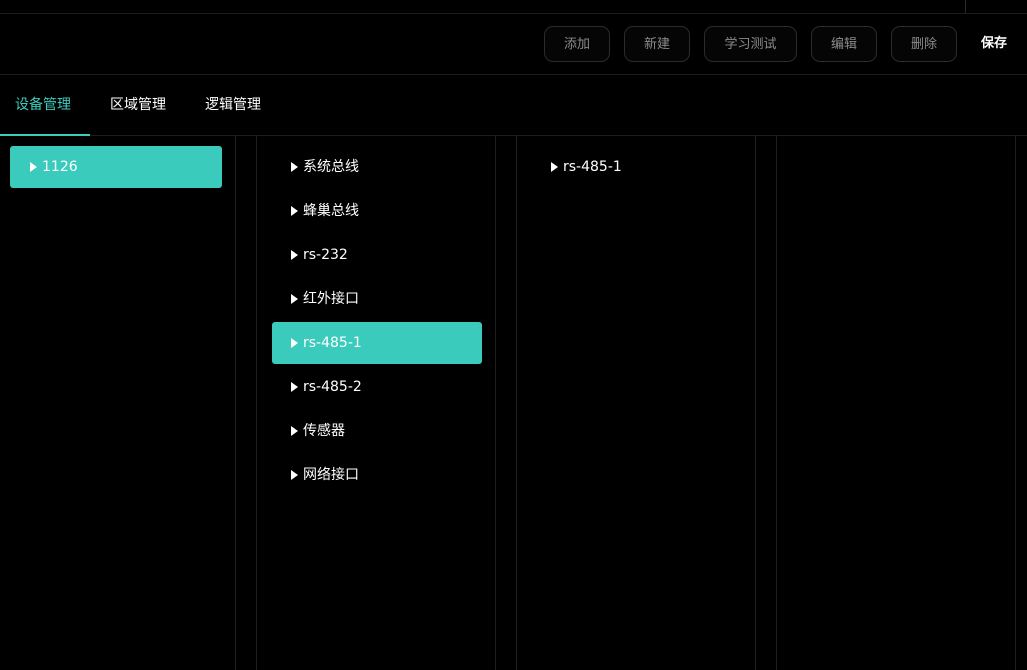 The image size is (1027, 670). What do you see at coordinates (844, 44) in the screenshot?
I see `edit-button: 编辑` at bounding box center [844, 44].